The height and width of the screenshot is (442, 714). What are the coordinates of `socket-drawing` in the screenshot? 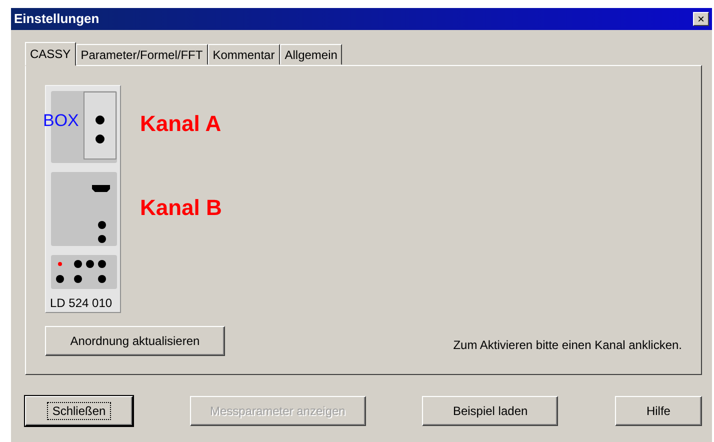 It's located at (84, 272).